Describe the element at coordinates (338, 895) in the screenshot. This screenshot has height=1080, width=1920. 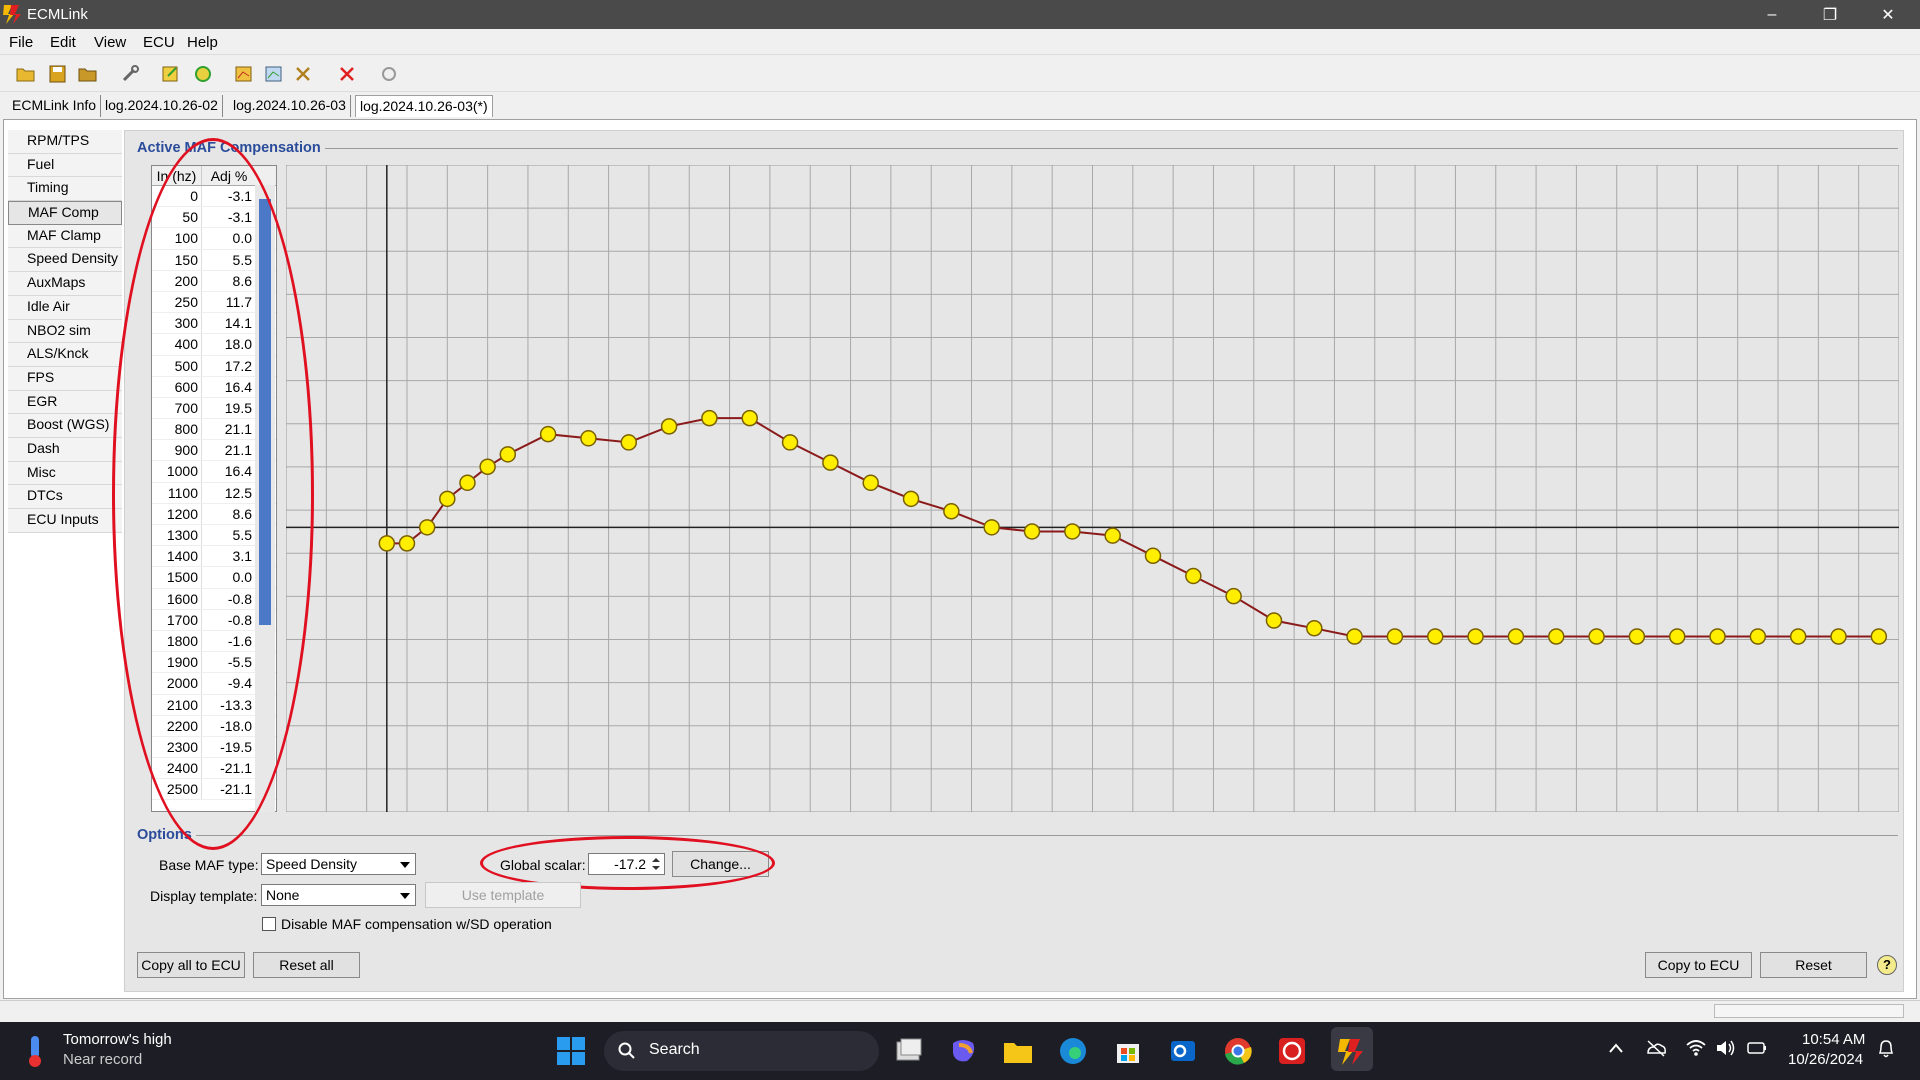
I see `display-template-select: None` at that location.